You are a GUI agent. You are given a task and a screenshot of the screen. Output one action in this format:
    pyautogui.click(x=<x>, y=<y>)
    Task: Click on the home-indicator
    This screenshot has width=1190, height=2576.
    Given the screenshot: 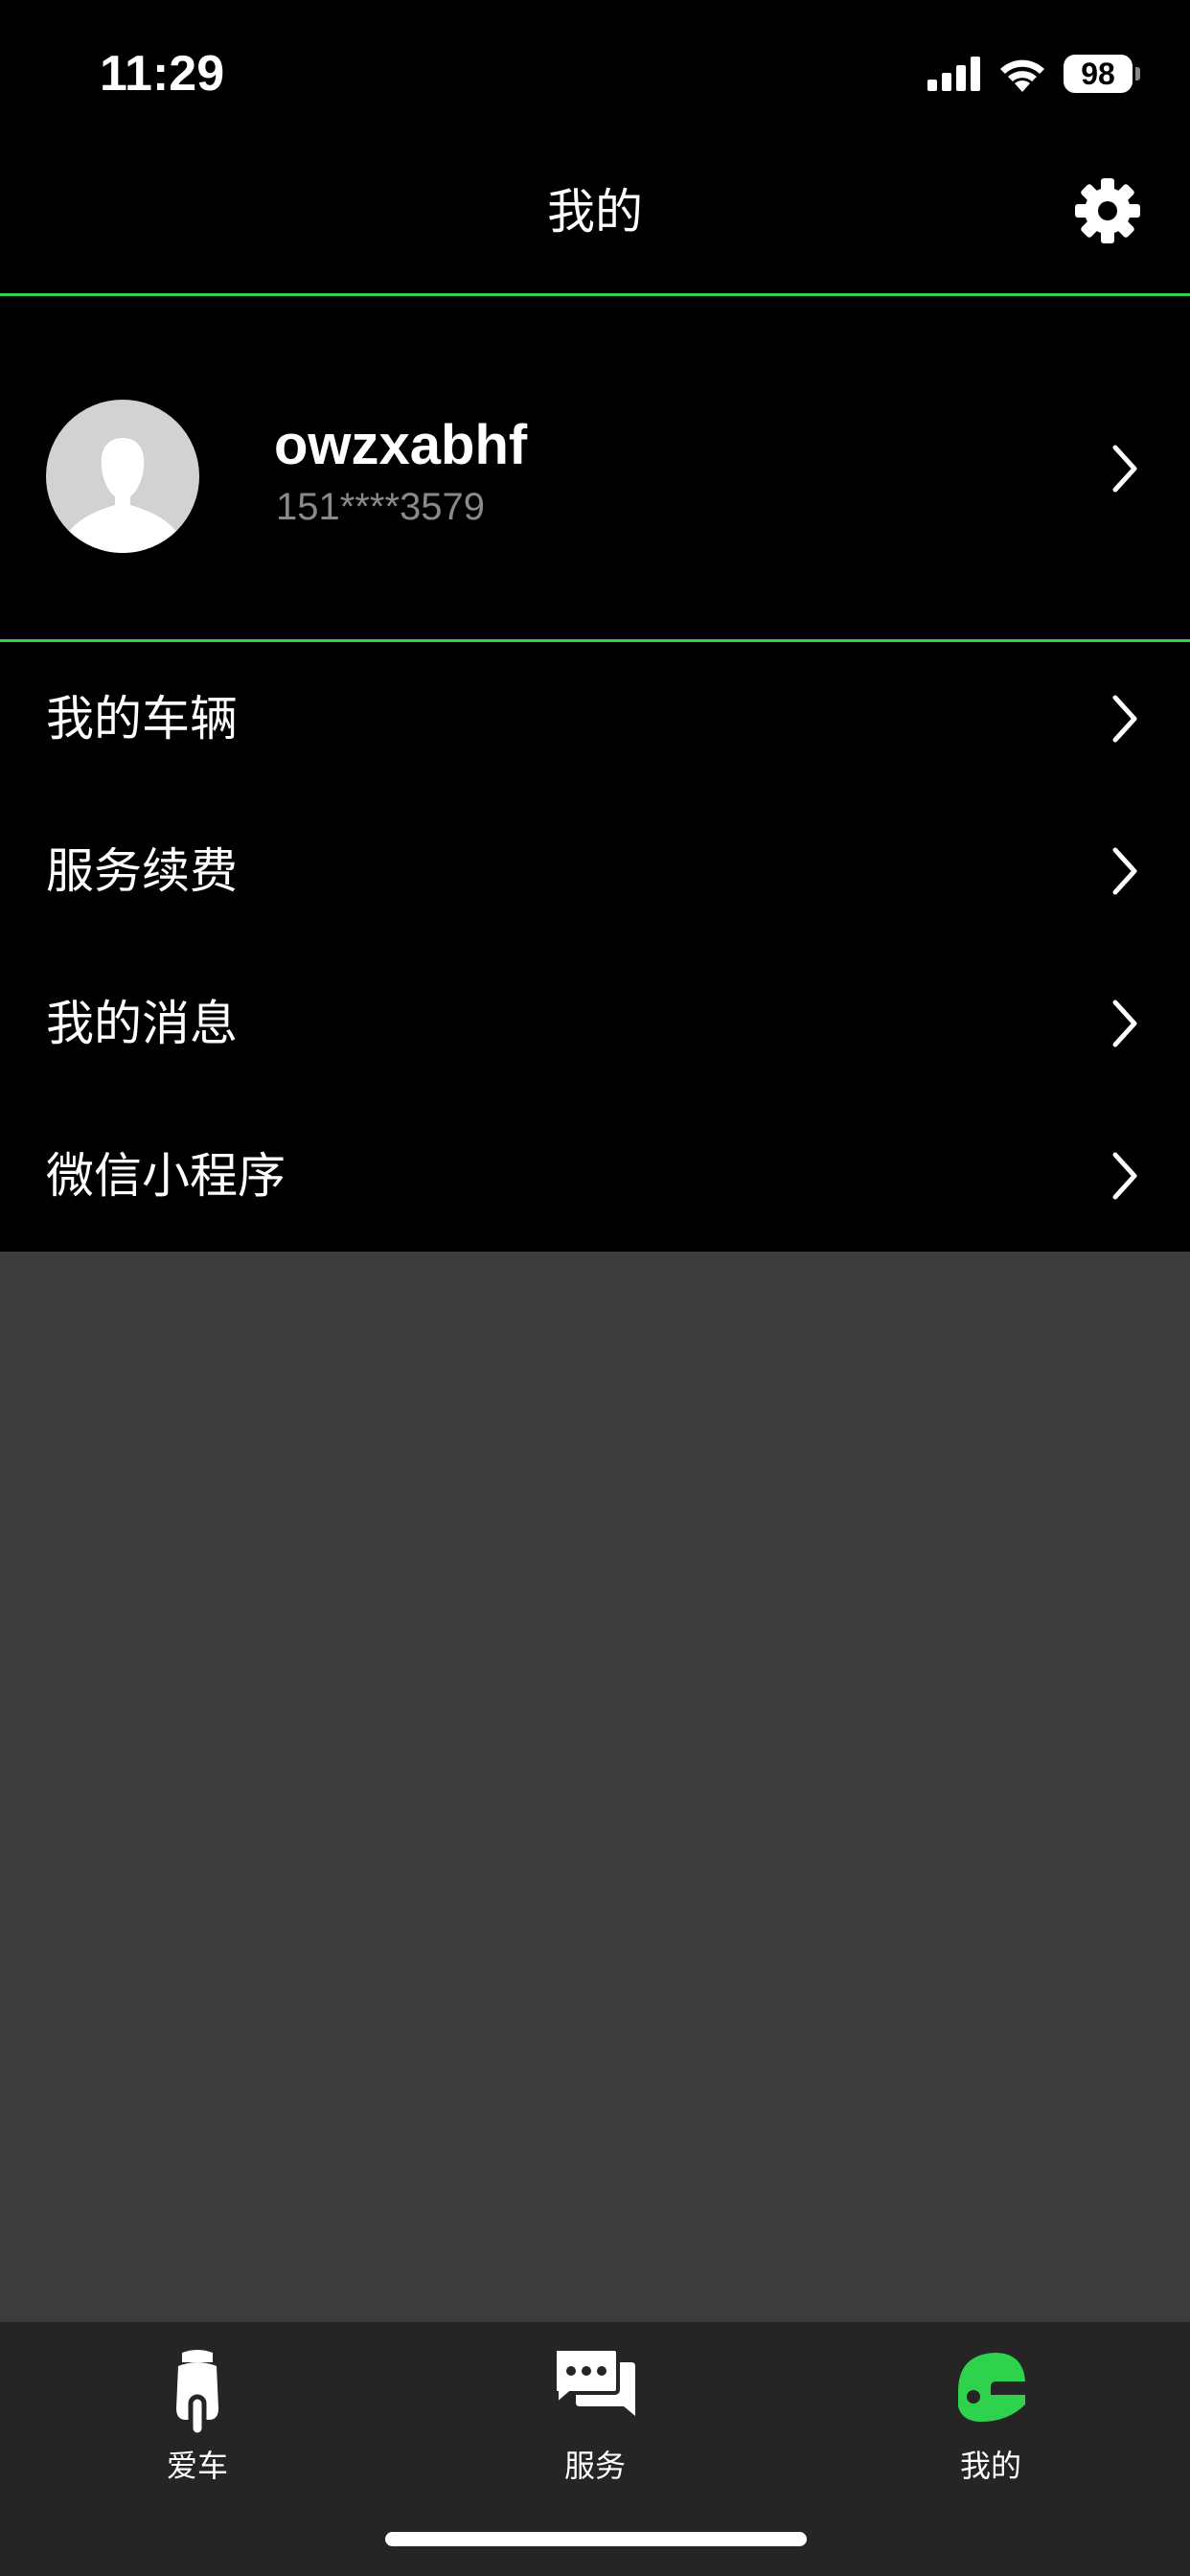 What is the action you would take?
    pyautogui.click(x=596, y=2539)
    